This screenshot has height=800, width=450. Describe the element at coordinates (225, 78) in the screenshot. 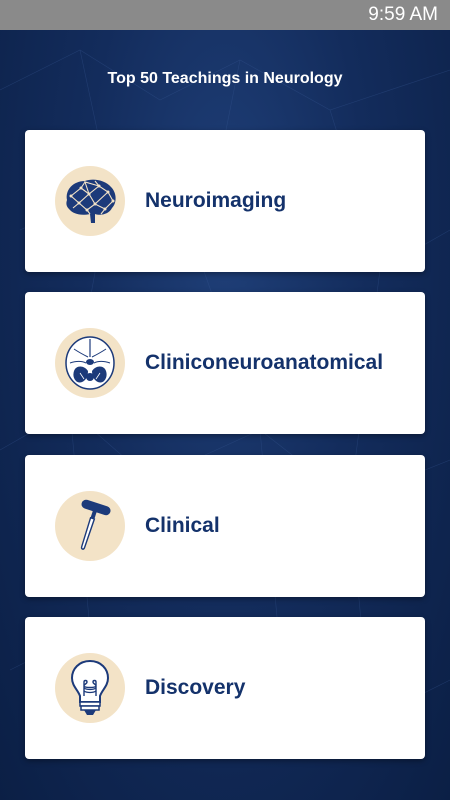

I see `page-title: Top 50 Teachings in Neurology` at that location.